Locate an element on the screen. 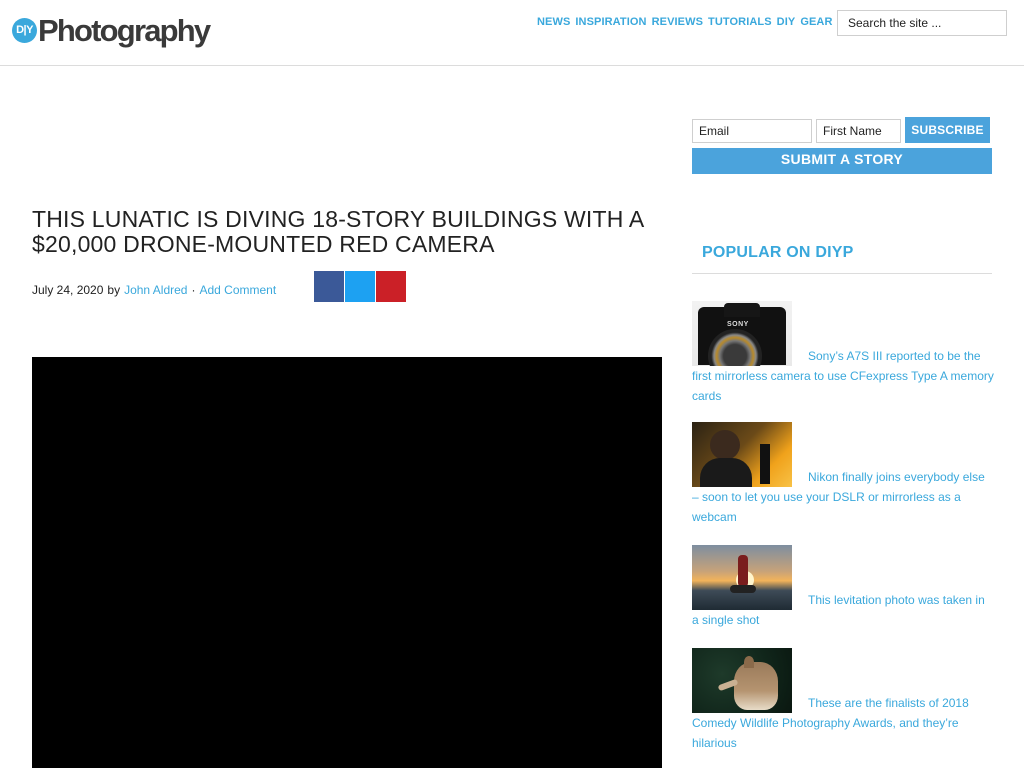 The height and width of the screenshot is (768, 1024). add-comment-link: Add Comment is located at coordinates (237, 290).